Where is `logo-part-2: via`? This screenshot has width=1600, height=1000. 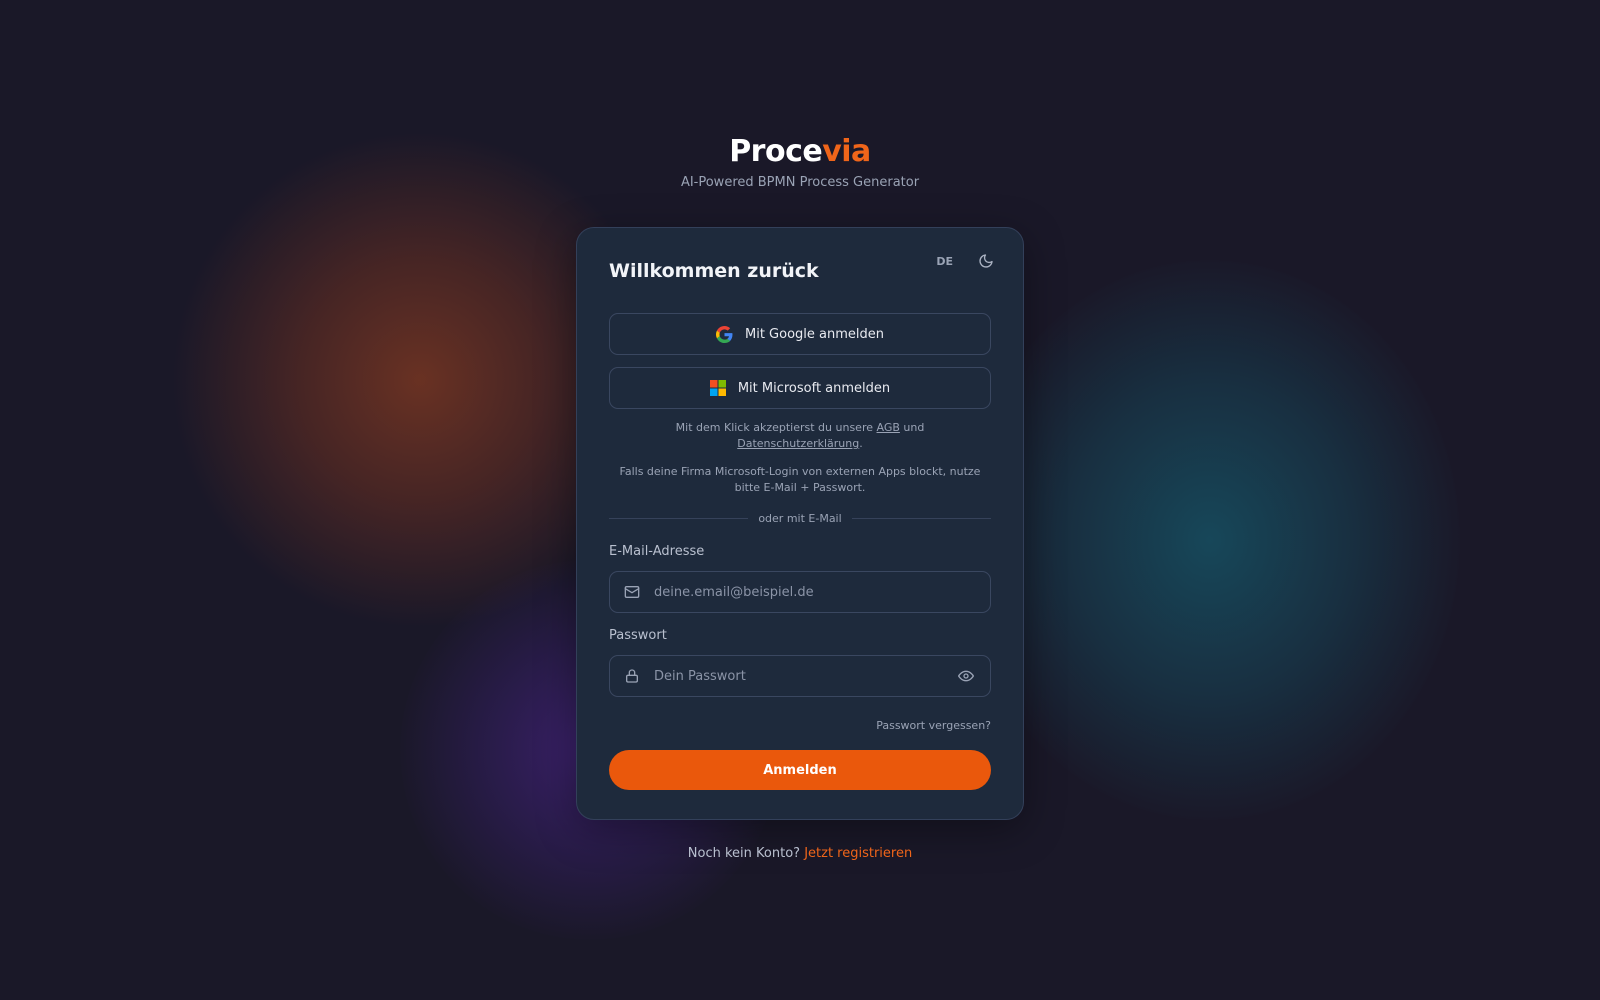 logo-part-2: via is located at coordinates (846, 151).